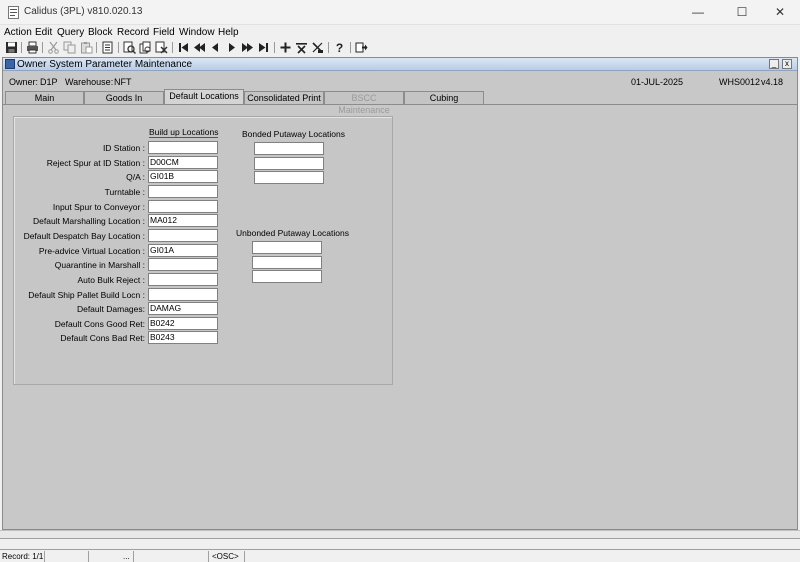 This screenshot has height=562, width=800. What do you see at coordinates (400, 555) in the screenshot?
I see `status-bar: Record: 1/1 ... <OSC>` at bounding box center [400, 555].